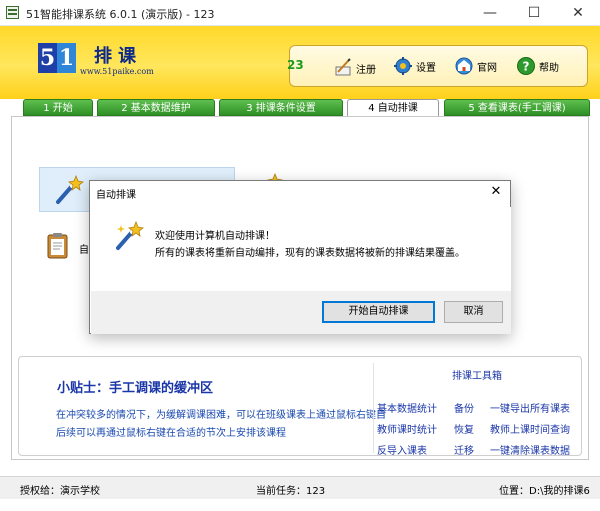 The height and width of the screenshot is (511, 600). What do you see at coordinates (156, 107) in the screenshot?
I see `tab-basic-data: 2 基本数据维护` at bounding box center [156, 107].